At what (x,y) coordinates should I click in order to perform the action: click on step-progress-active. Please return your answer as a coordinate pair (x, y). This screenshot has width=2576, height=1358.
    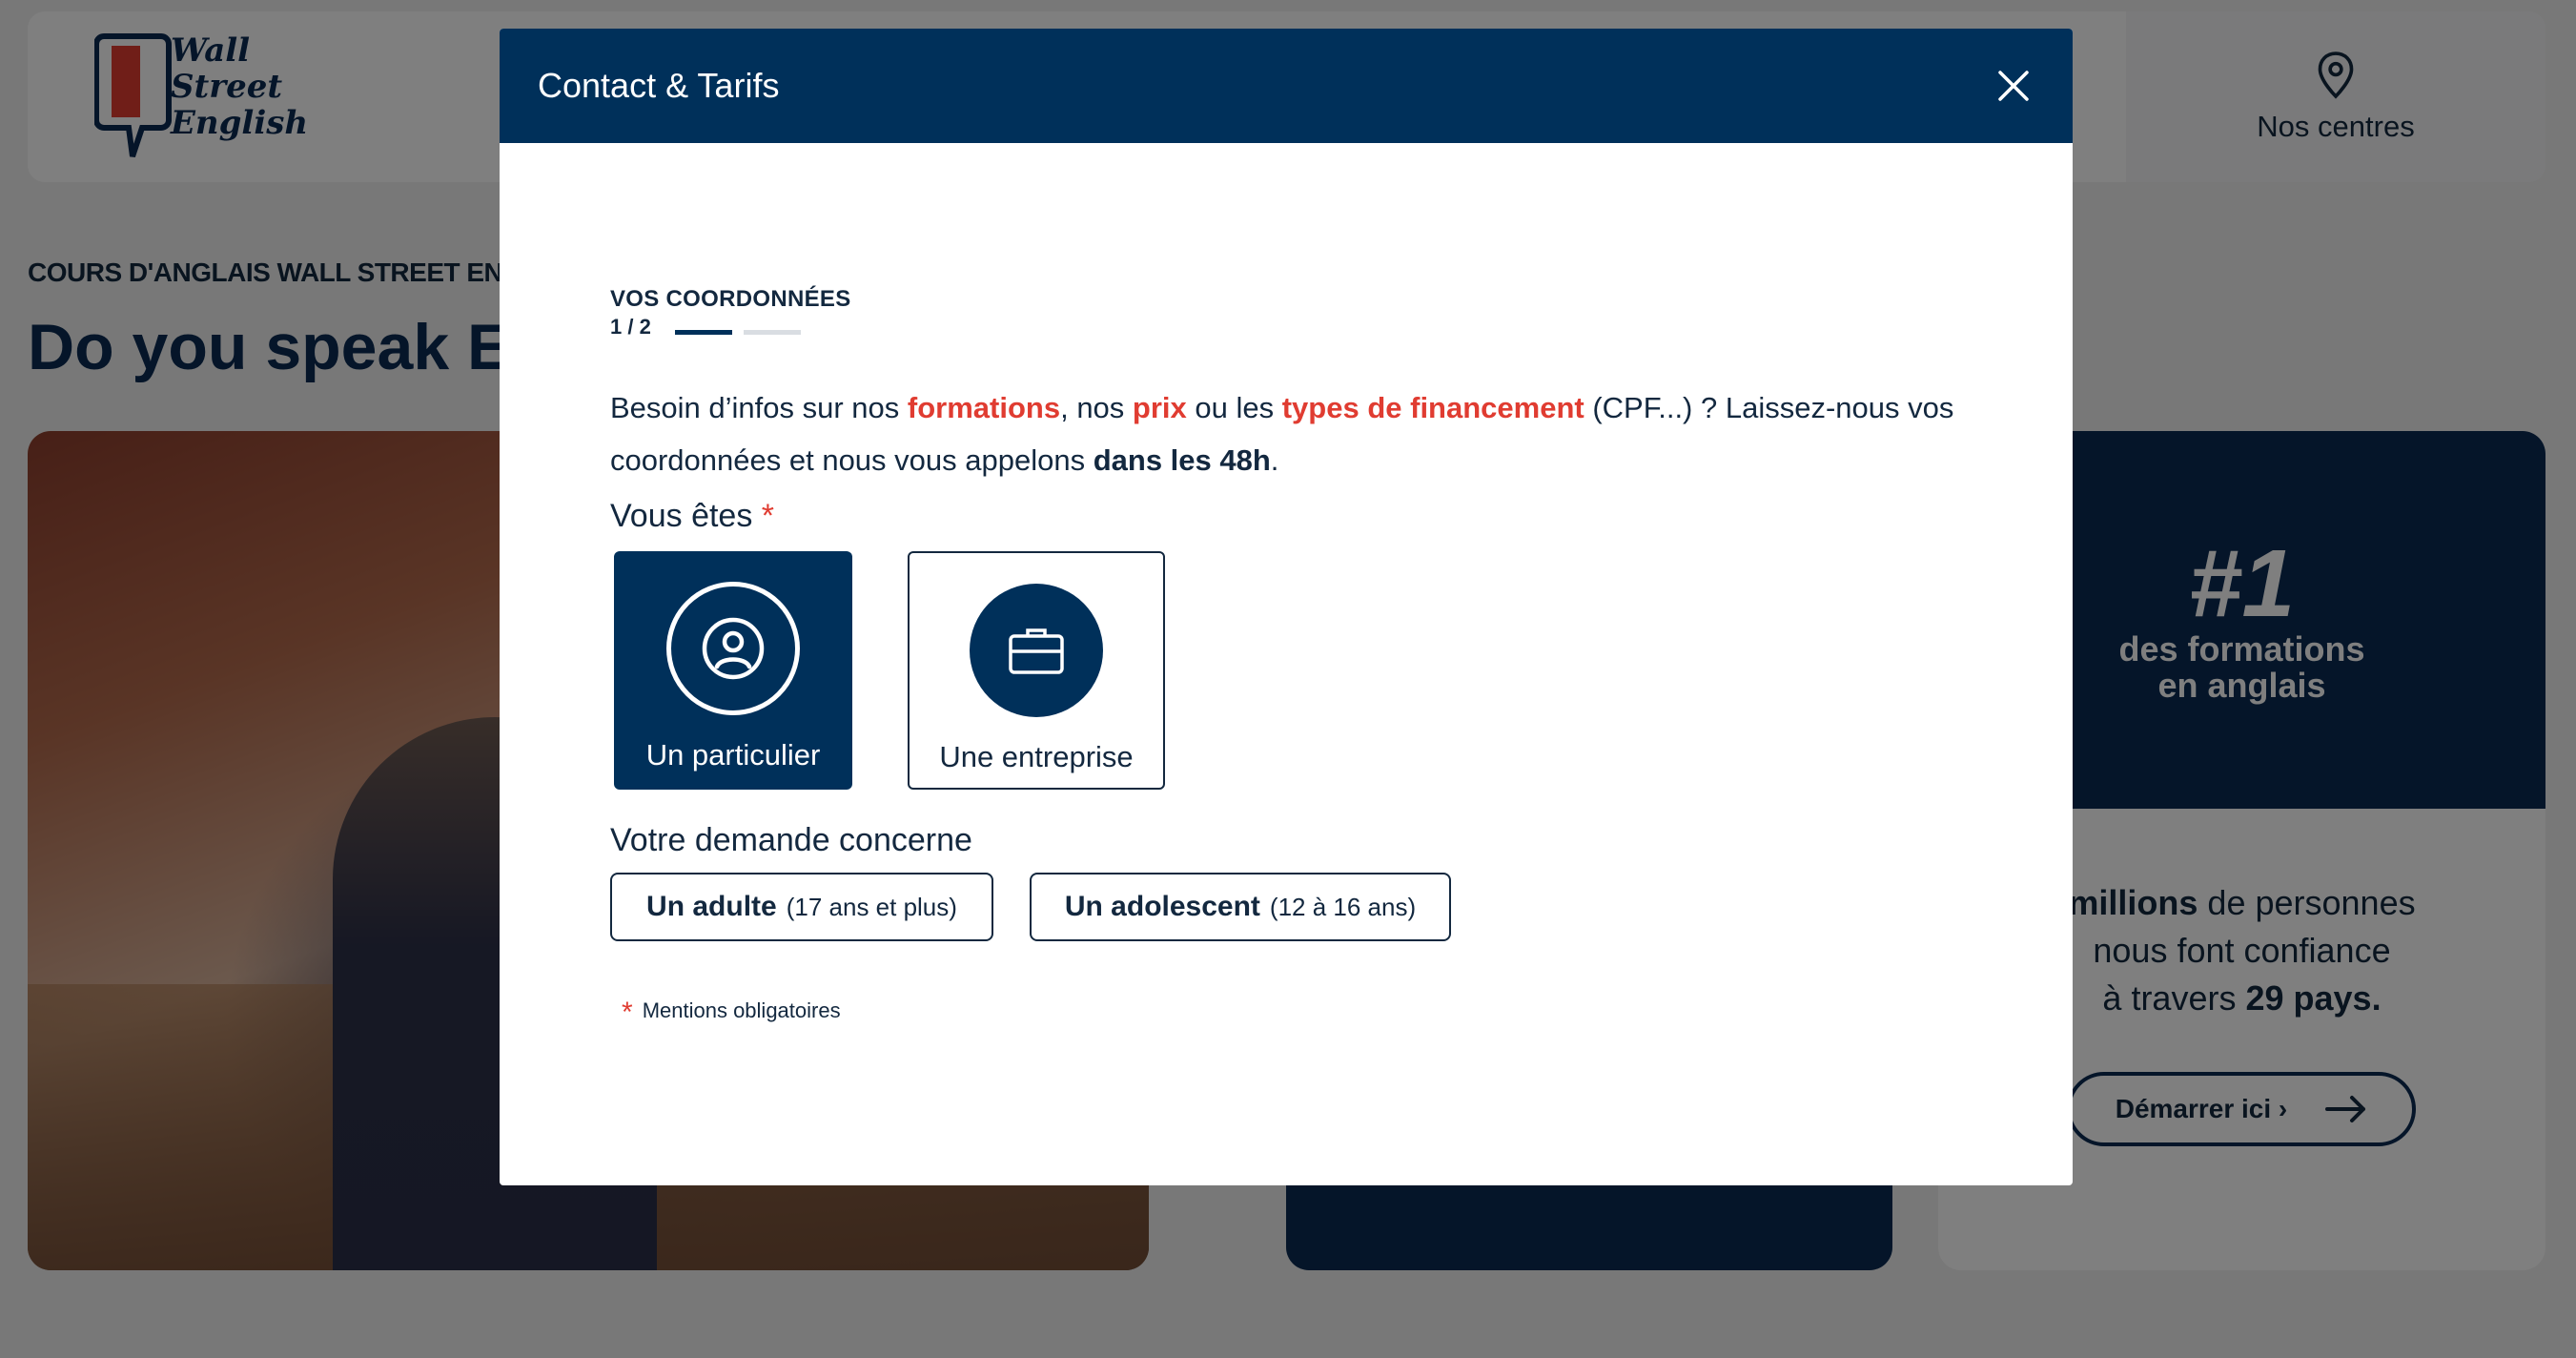
    Looking at the image, I should click on (703, 332).